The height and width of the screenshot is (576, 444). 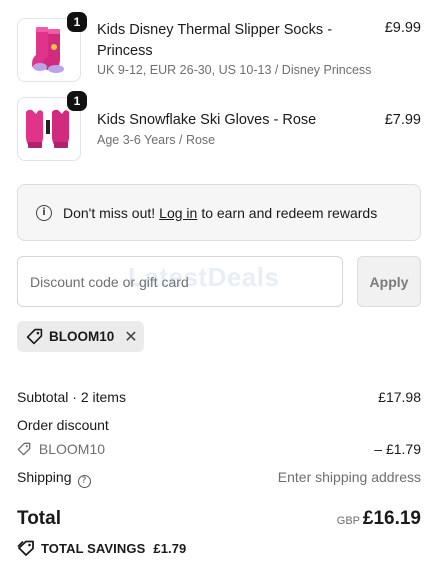 I want to click on discount-code-label: BLOOM10, so click(x=72, y=449).